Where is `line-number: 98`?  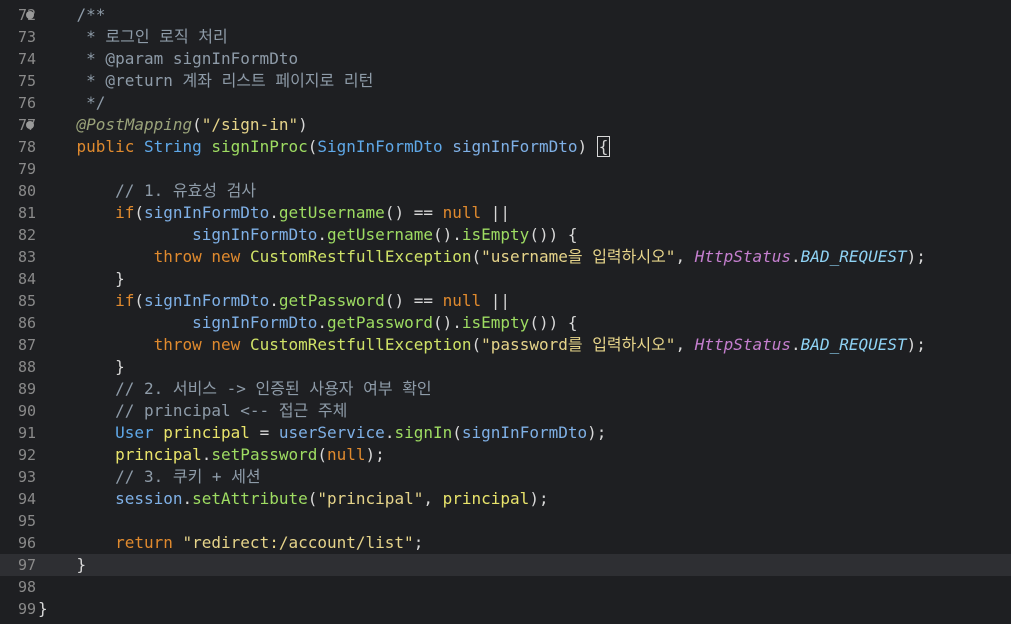 line-number: 98 is located at coordinates (26, 587).